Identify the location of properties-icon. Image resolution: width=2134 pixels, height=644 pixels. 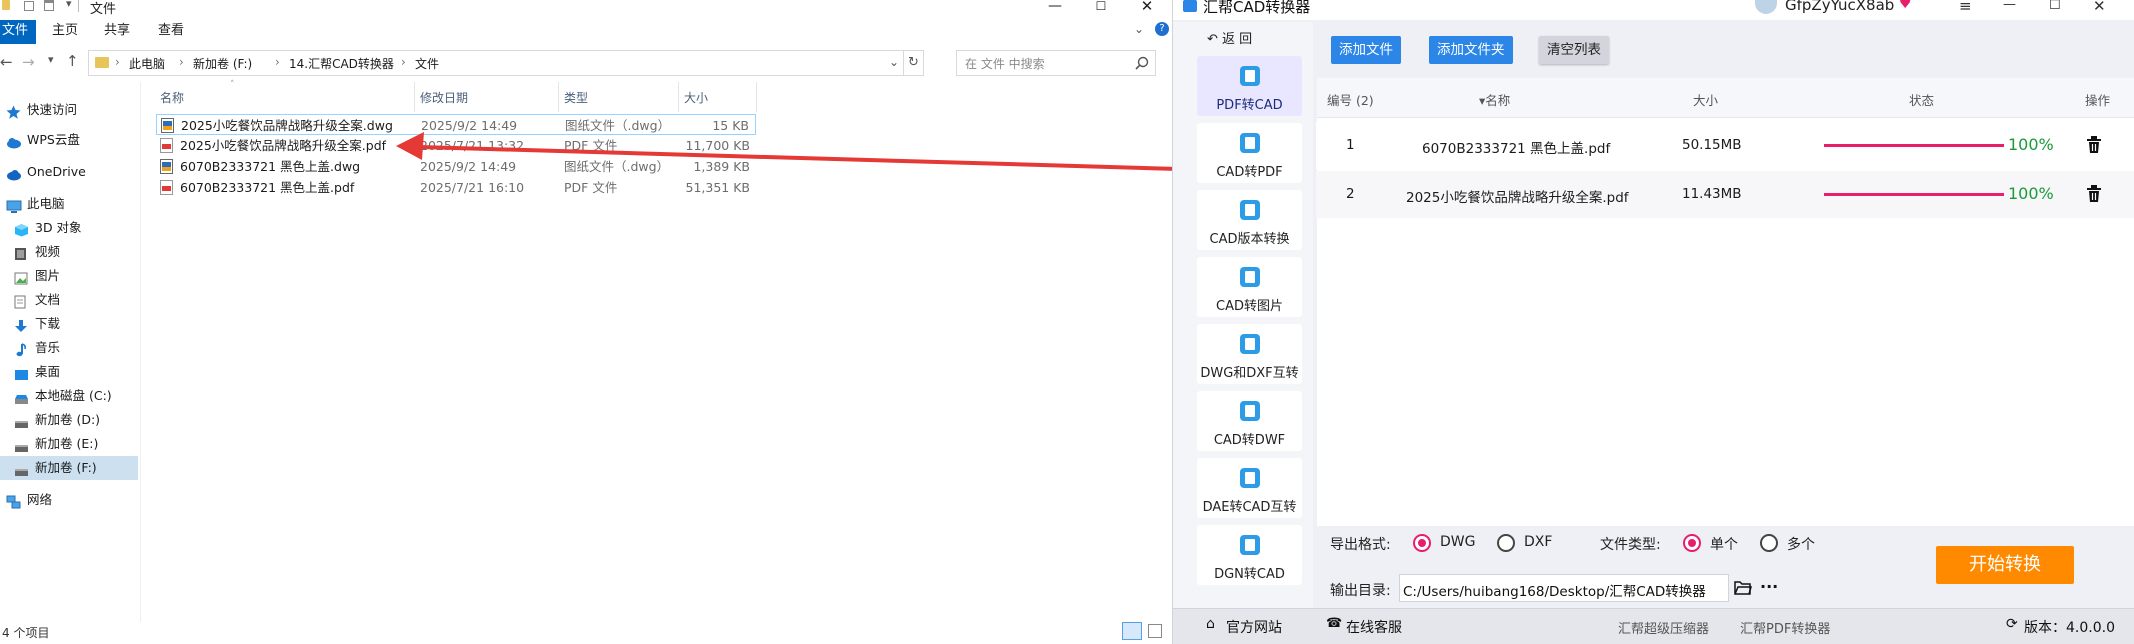
(49, 5).